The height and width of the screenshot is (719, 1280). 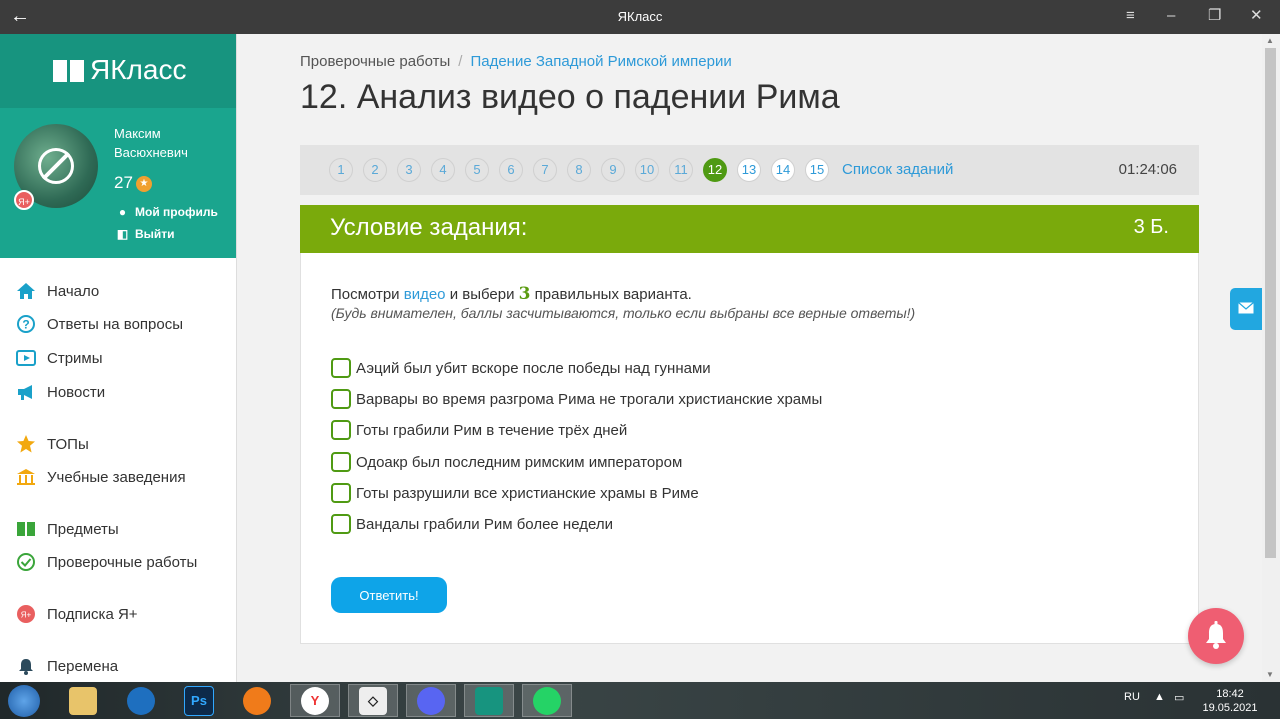 I want to click on task-number-14: 14, so click(x=783, y=170).